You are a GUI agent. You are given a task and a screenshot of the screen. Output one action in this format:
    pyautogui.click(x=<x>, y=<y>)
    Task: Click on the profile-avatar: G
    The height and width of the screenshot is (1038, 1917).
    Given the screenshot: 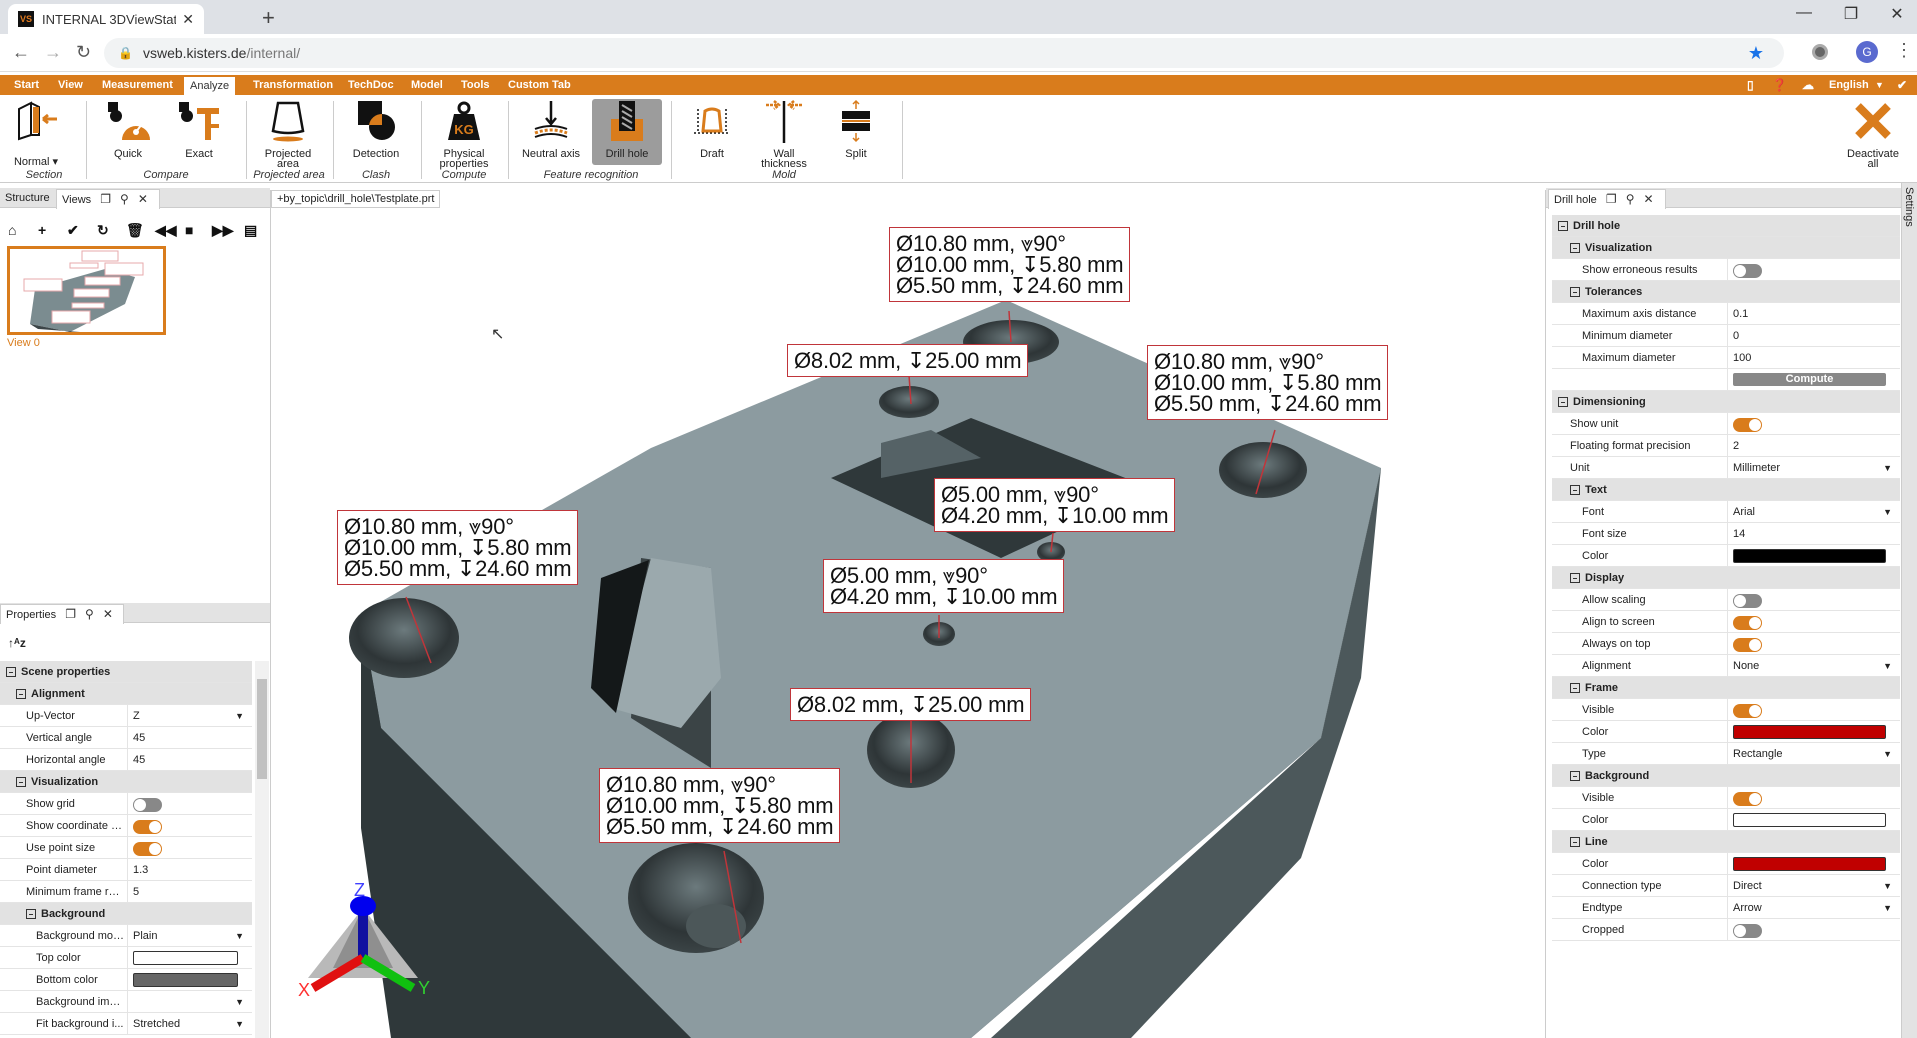 What is the action you would take?
    pyautogui.click(x=1867, y=52)
    